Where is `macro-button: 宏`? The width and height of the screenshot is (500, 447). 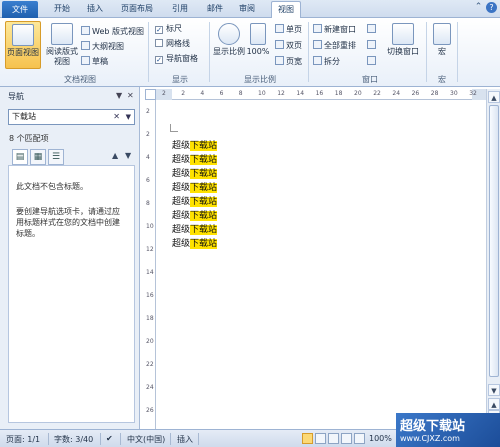 macro-button: 宏 is located at coordinates (442, 45).